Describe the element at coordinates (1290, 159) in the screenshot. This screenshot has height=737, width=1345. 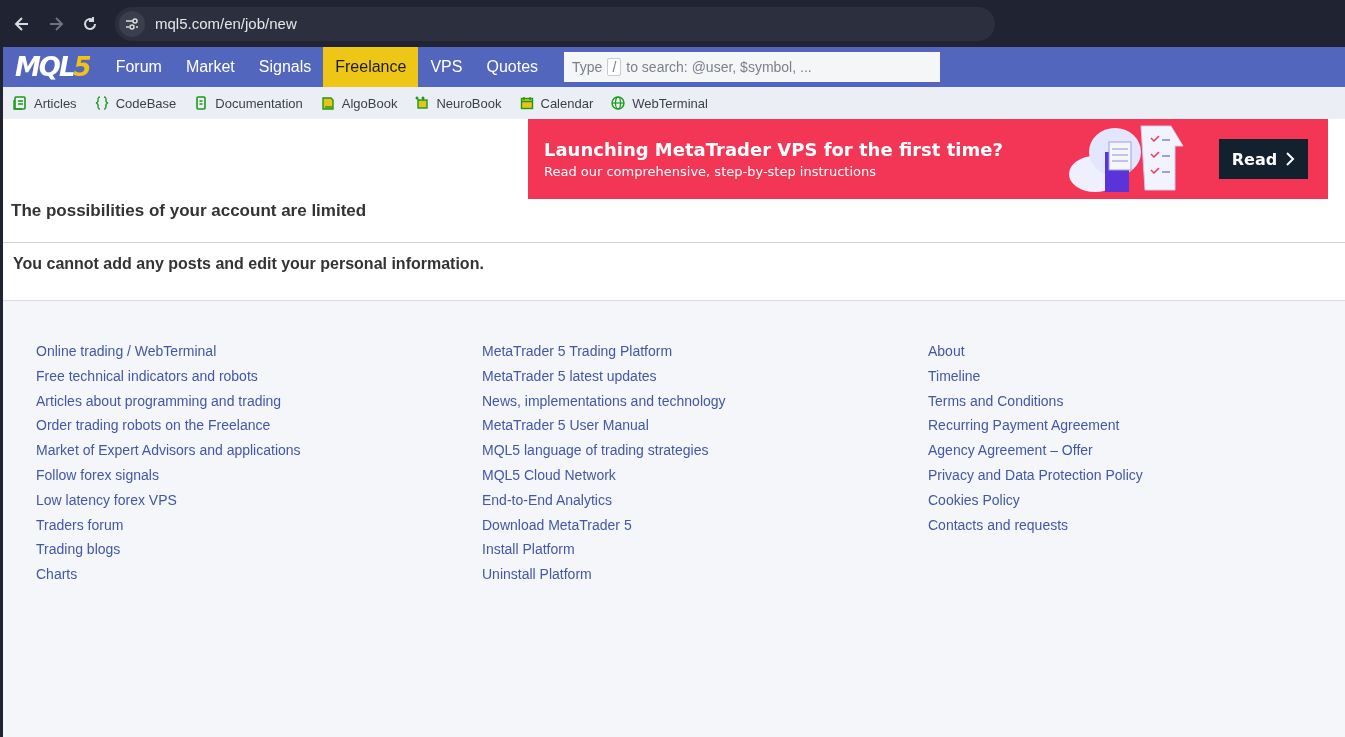
I see `chevron-right-icon` at that location.